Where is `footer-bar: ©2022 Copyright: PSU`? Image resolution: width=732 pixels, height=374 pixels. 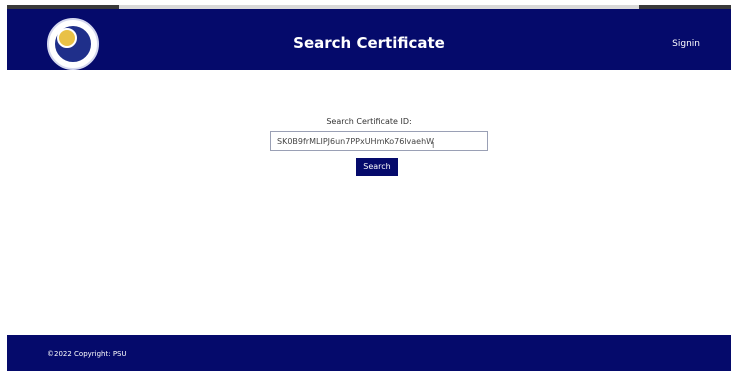
footer-bar: ©2022 Copyright: PSU is located at coordinates (369, 353).